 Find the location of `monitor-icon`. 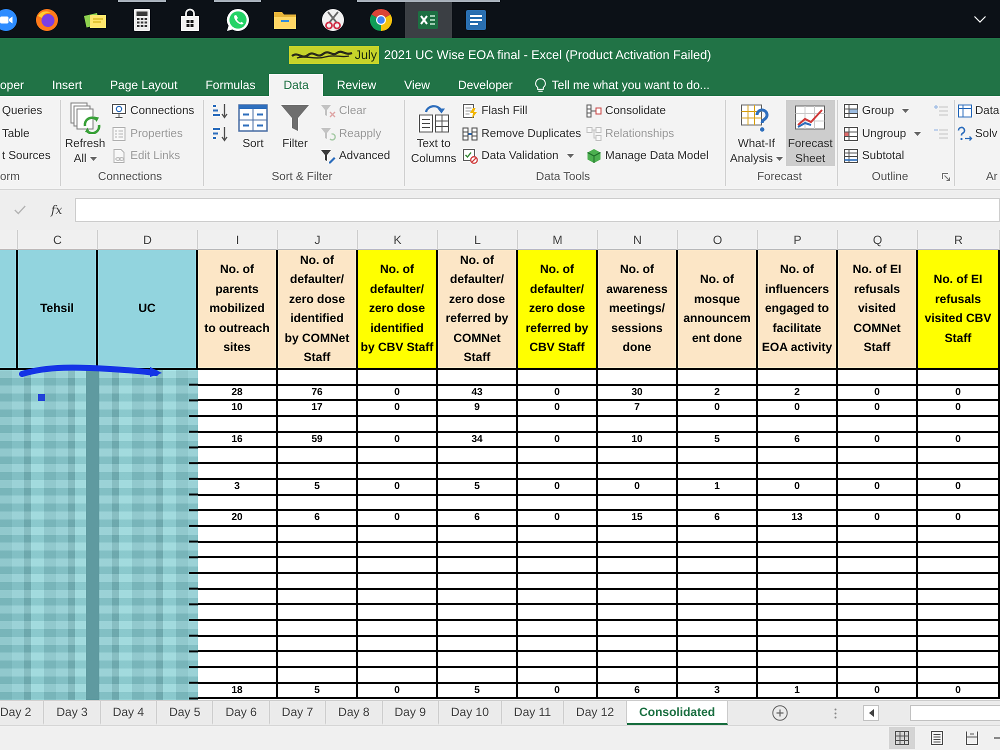

monitor-icon is located at coordinates (119, 111).